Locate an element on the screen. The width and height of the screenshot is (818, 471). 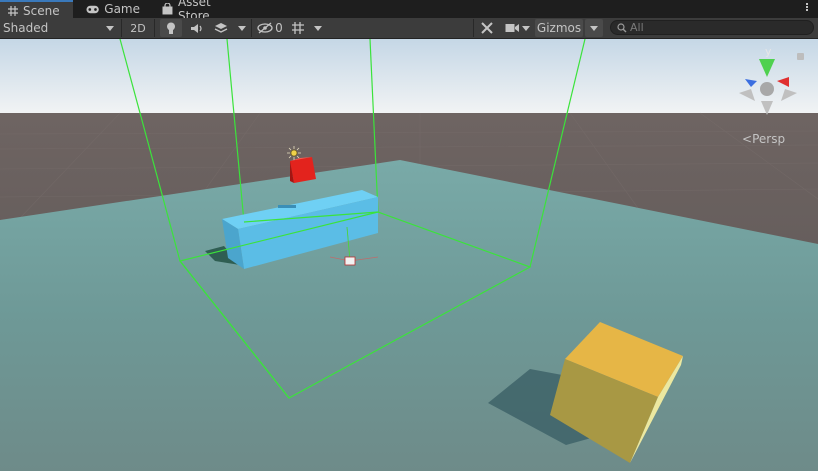
light-icon is located at coordinates (294, 153).